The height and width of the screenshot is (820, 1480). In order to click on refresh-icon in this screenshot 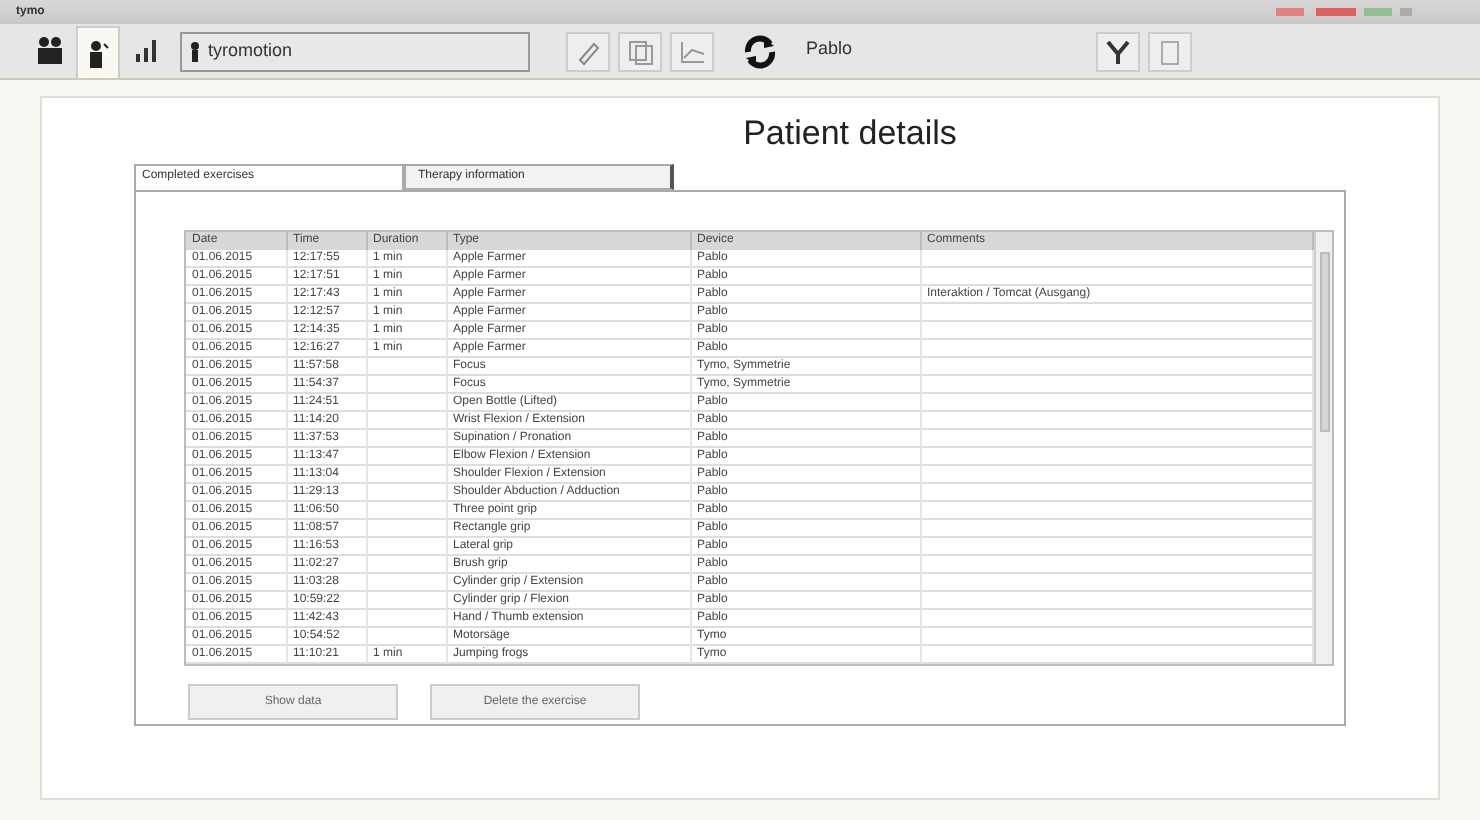, I will do `click(760, 52)`.